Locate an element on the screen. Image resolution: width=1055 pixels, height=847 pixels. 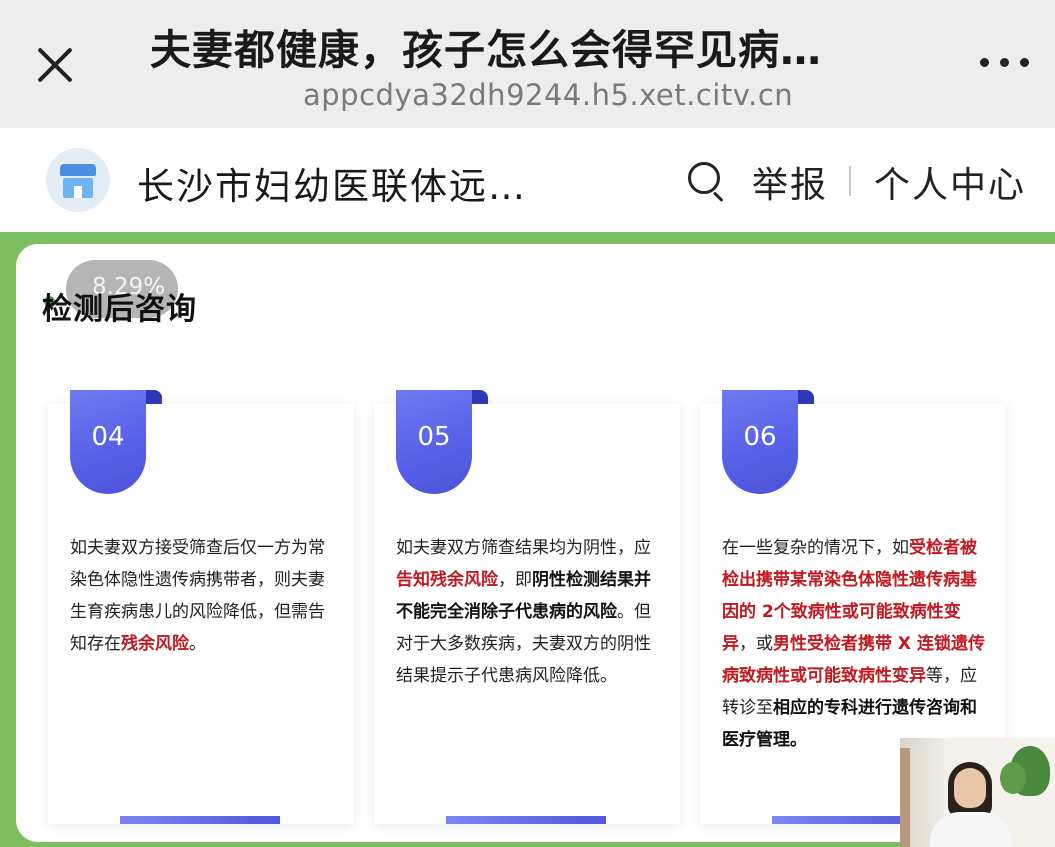
section-title: 检测后咨询 is located at coordinates (119, 309).